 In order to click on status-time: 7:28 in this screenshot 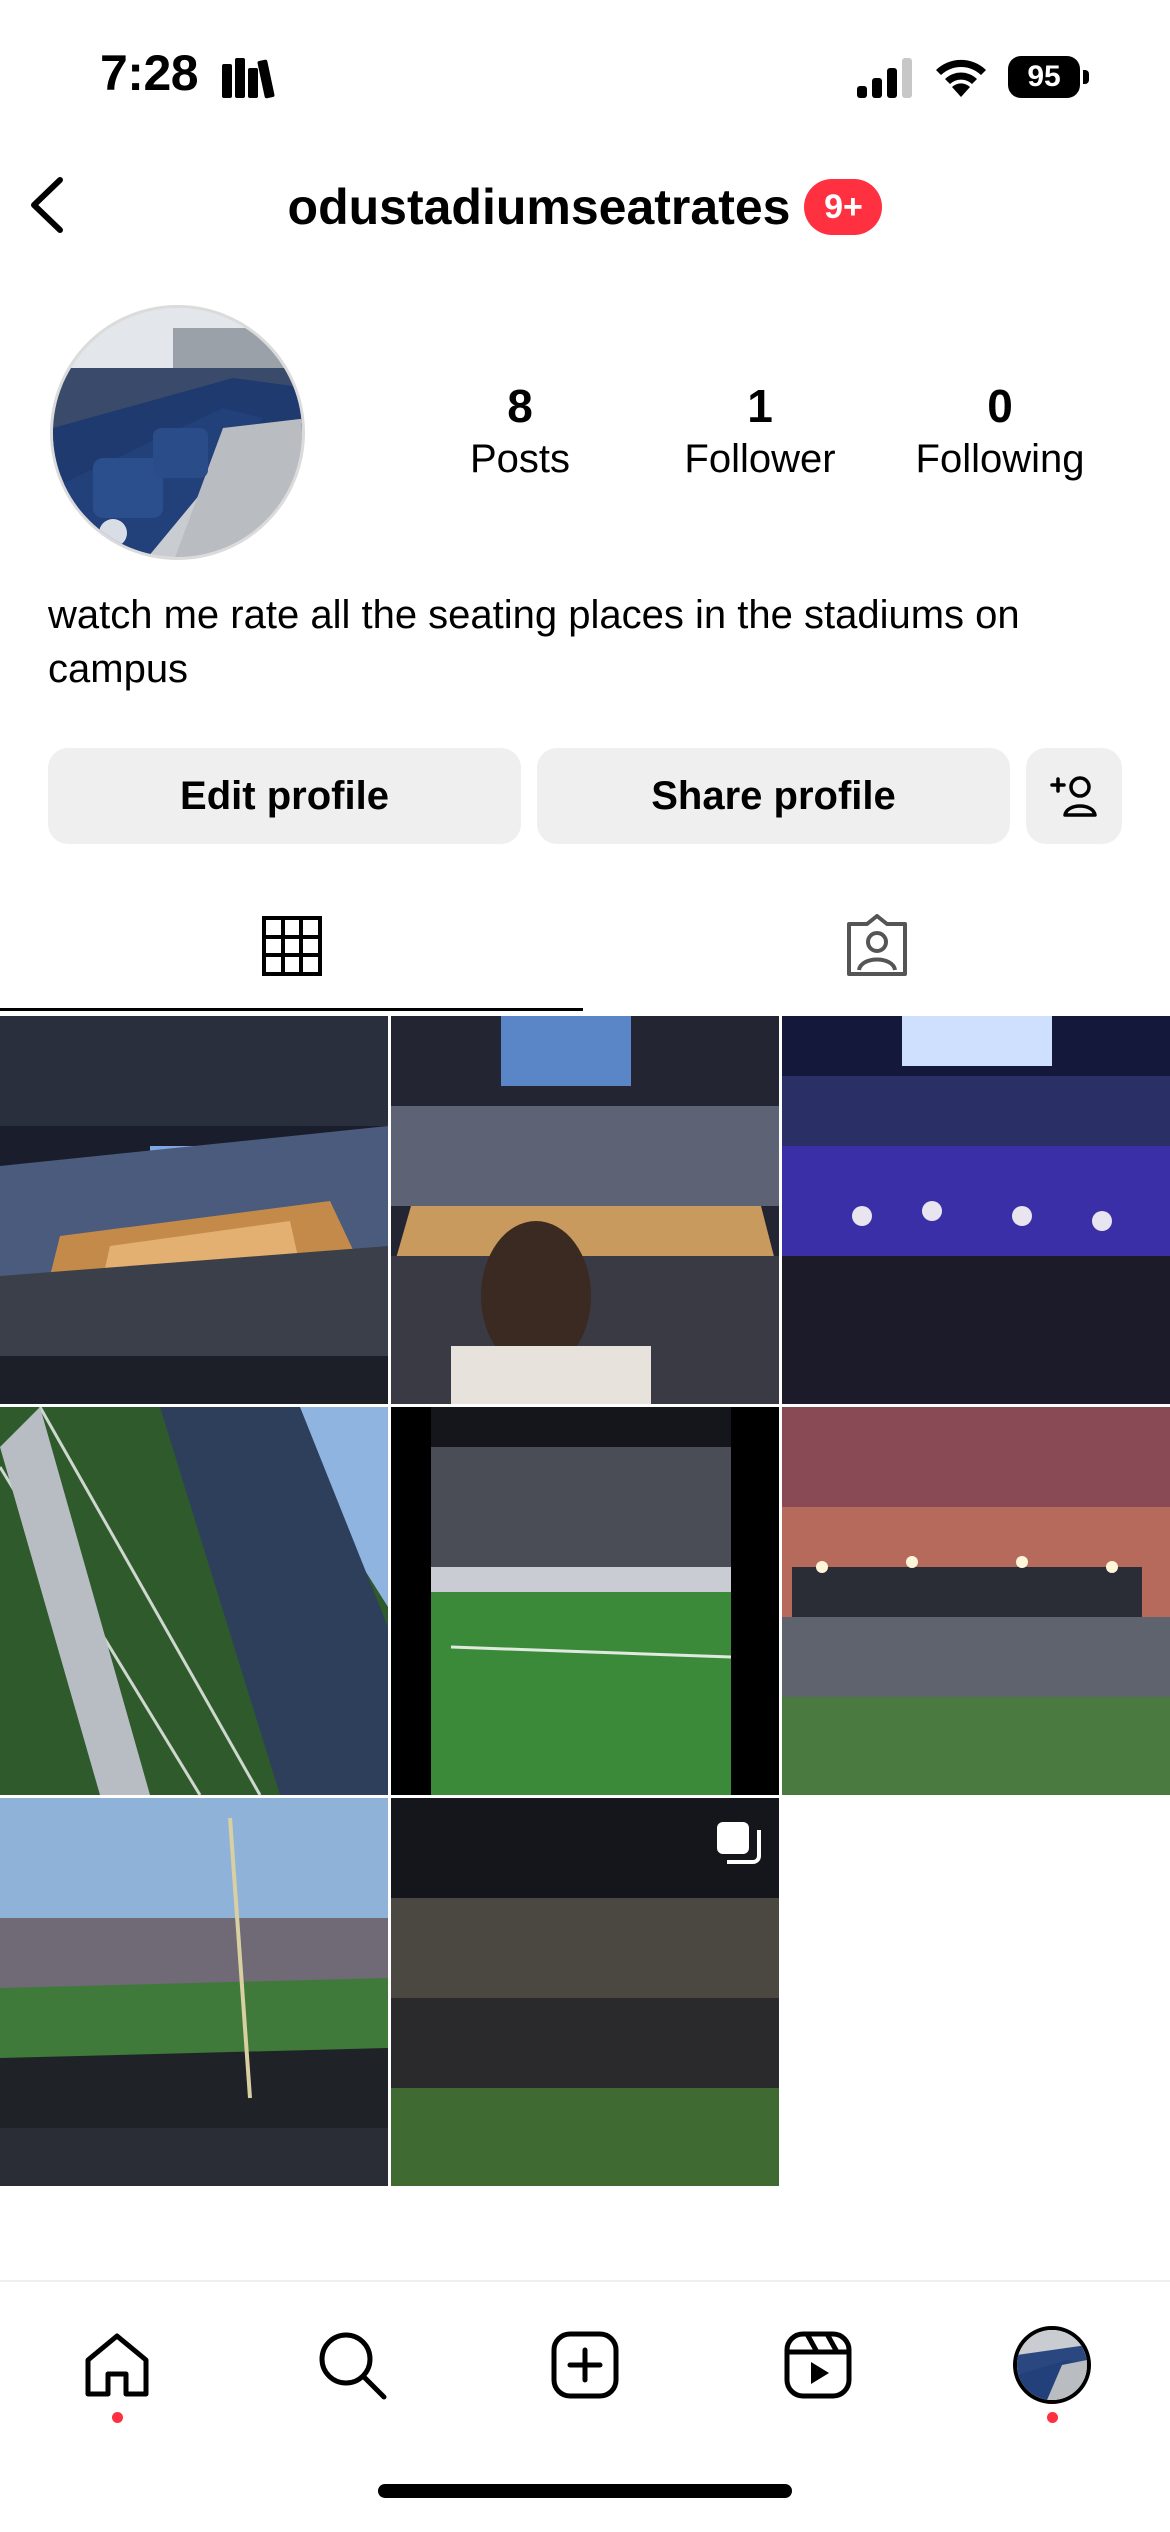, I will do `click(149, 73)`.